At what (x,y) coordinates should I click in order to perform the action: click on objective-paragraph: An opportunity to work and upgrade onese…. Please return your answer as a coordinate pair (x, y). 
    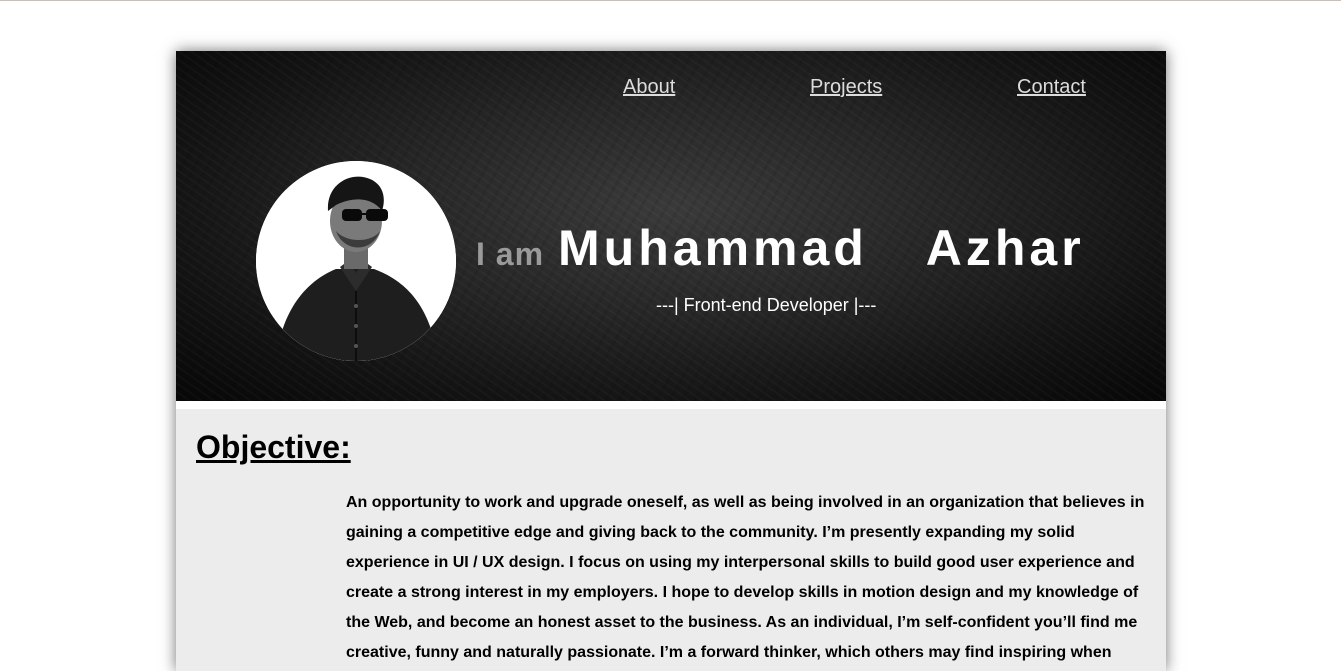
    Looking at the image, I should click on (745, 577).